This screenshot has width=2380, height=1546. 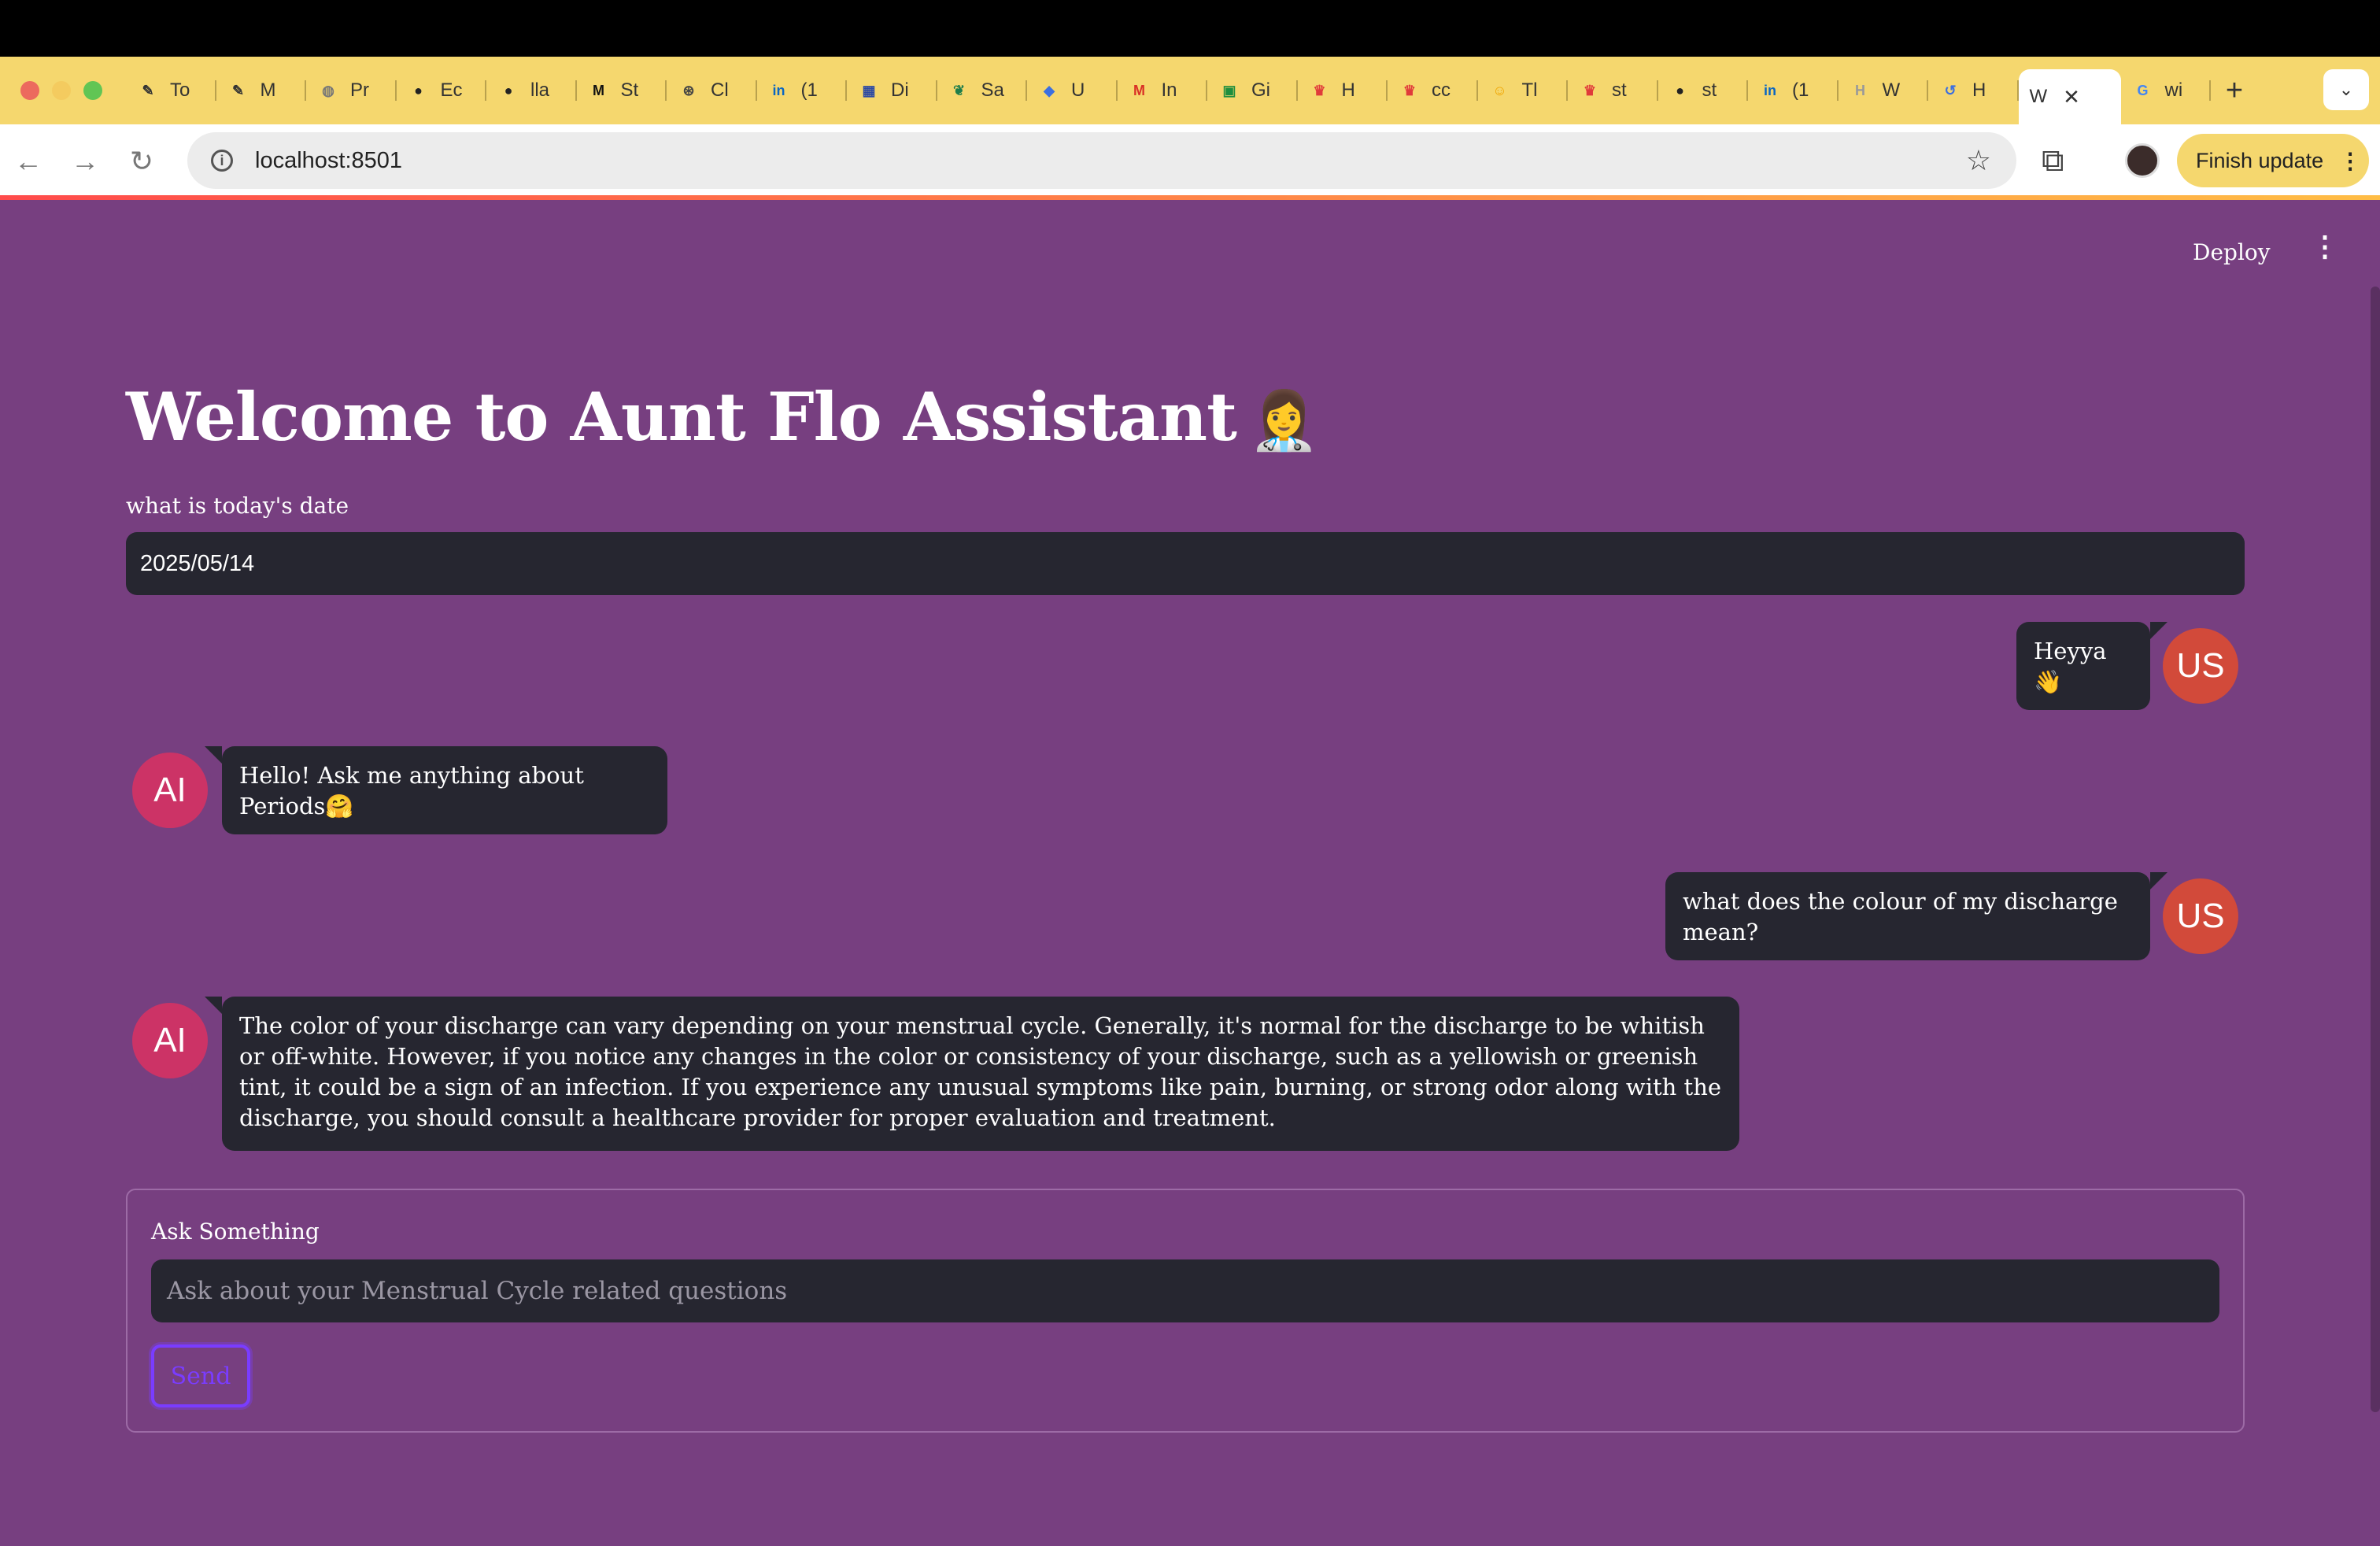 What do you see at coordinates (1284, 420) in the screenshot?
I see `health-worker-emoji-icon: 👩‍⚕️` at bounding box center [1284, 420].